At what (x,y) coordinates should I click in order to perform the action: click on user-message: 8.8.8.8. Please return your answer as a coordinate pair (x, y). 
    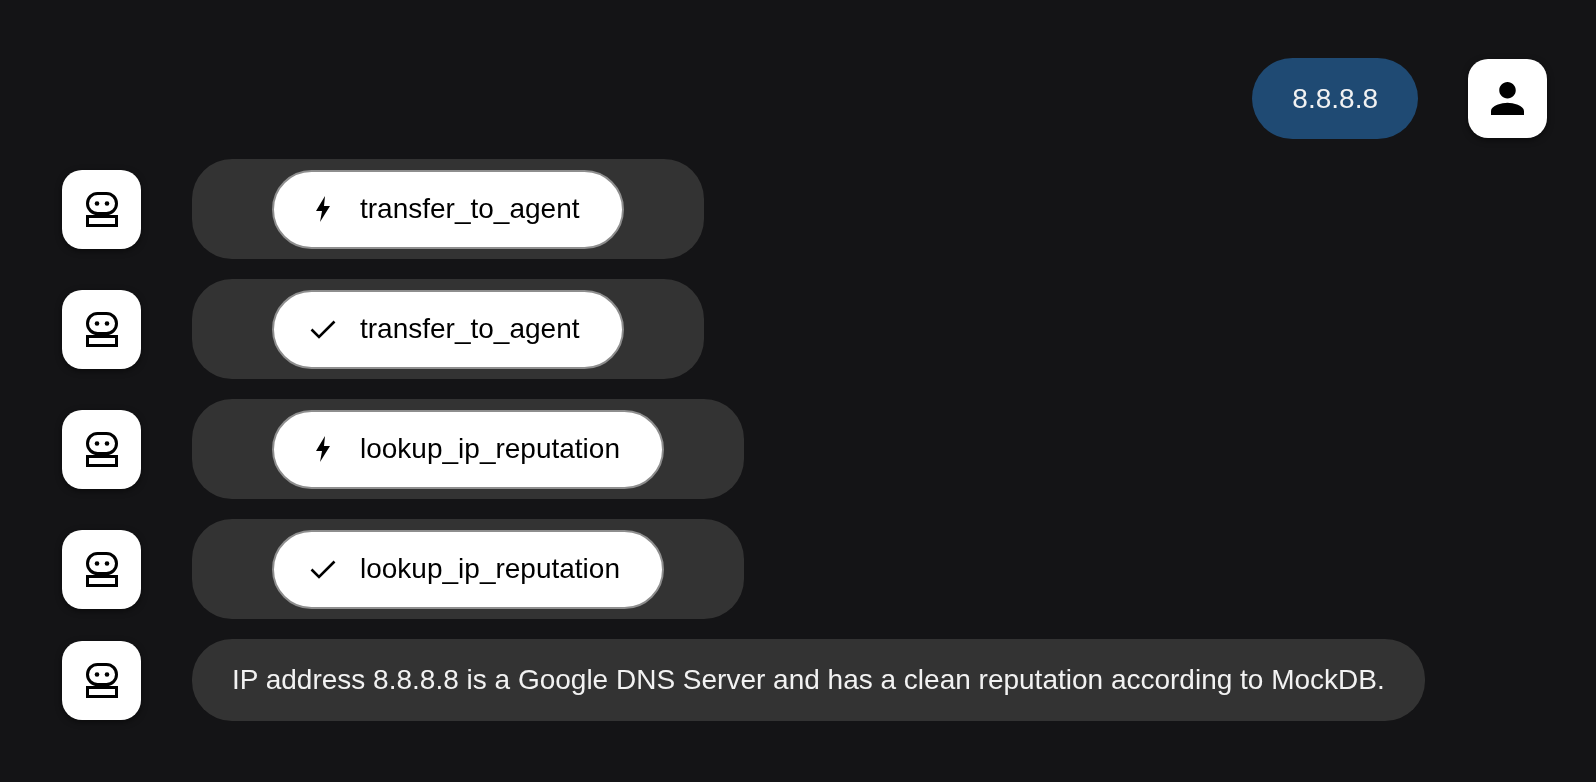
    Looking at the image, I should click on (1335, 98).